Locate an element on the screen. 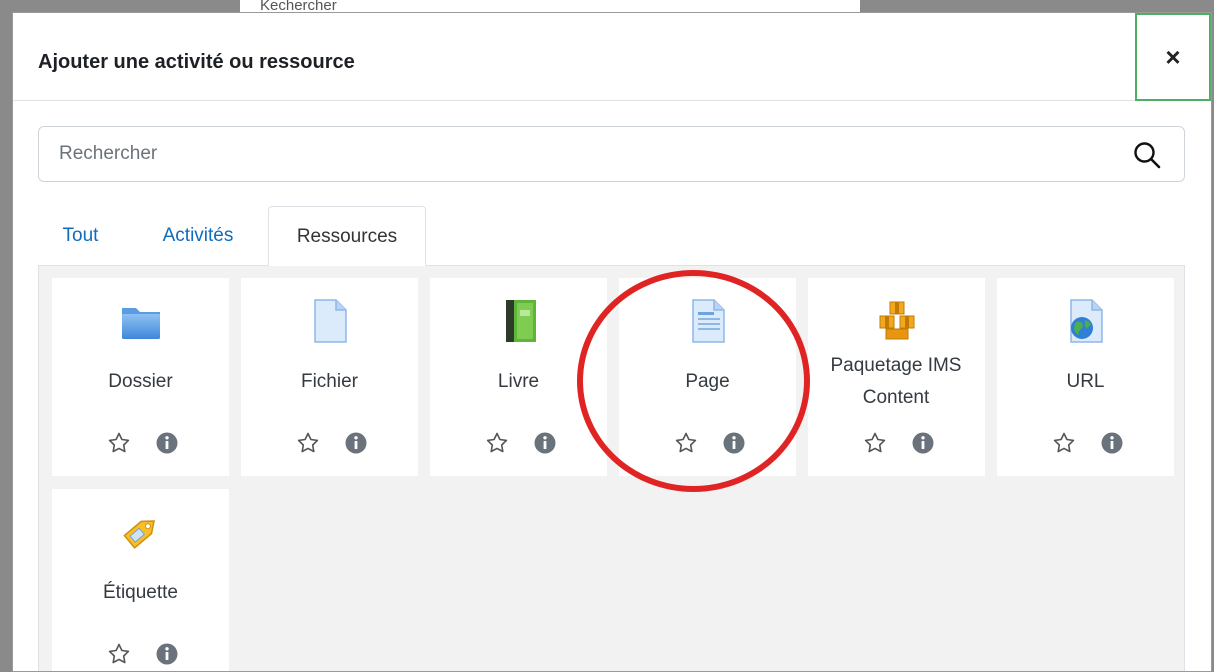 The image size is (1214, 672). book-icon is located at coordinates (521, 321).